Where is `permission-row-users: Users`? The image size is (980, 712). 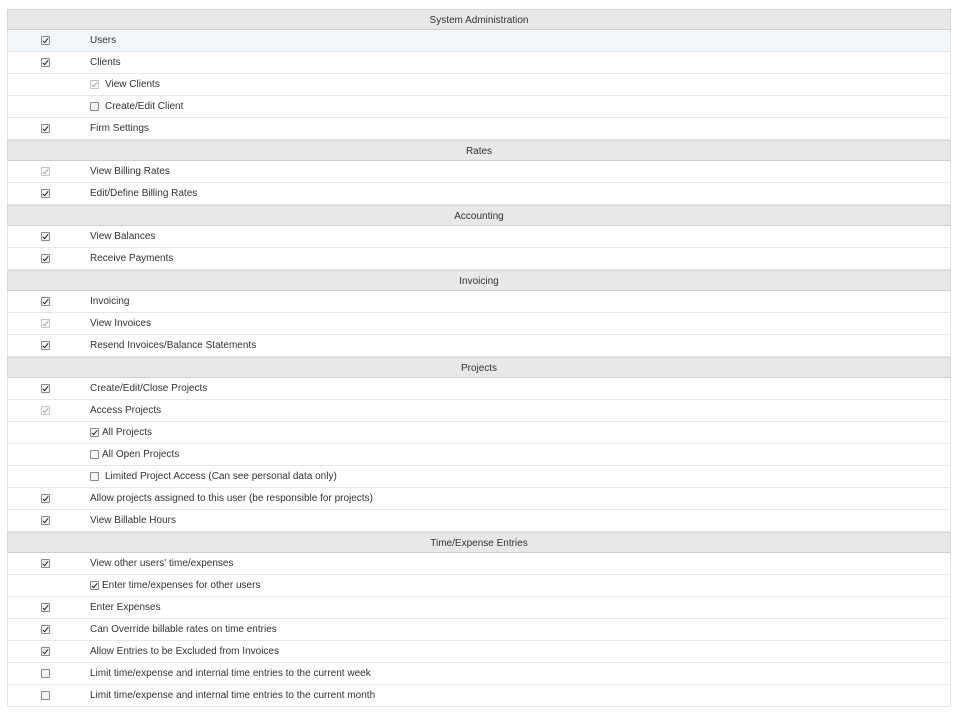 permission-row-users: Users is located at coordinates (479, 41).